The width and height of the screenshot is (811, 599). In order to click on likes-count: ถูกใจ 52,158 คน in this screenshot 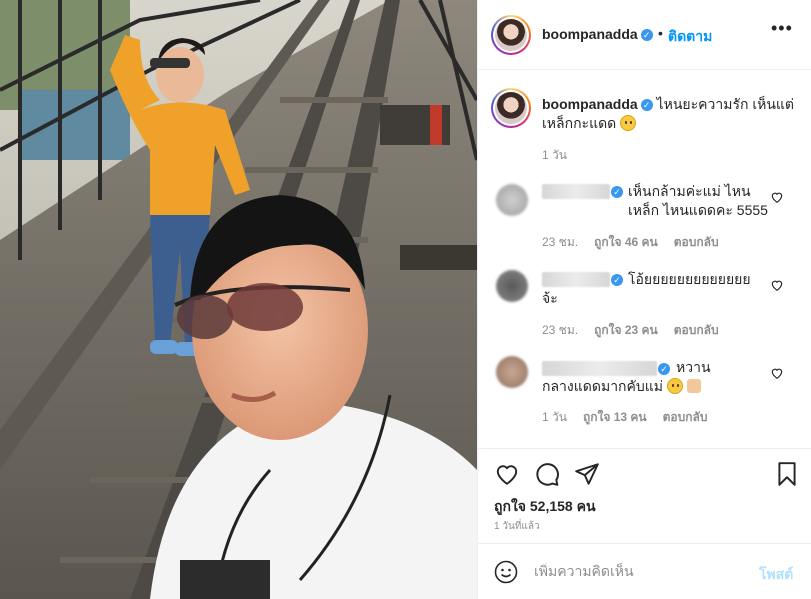, I will do `click(545, 507)`.